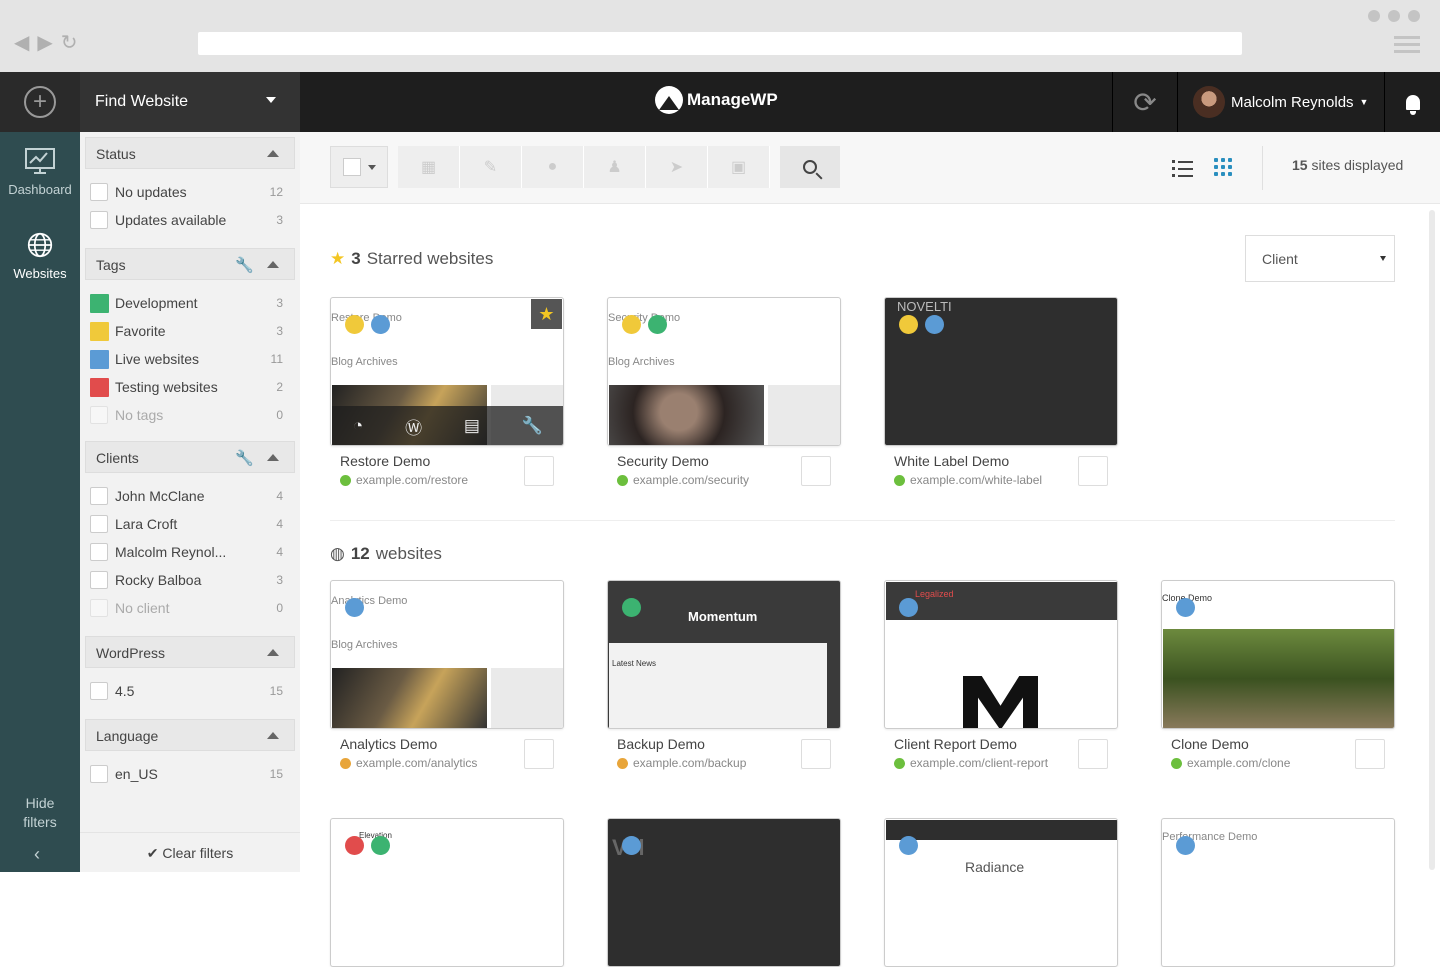 The width and height of the screenshot is (1440, 967). Describe the element at coordinates (40, 102) in the screenshot. I see `add-website-button: +` at that location.